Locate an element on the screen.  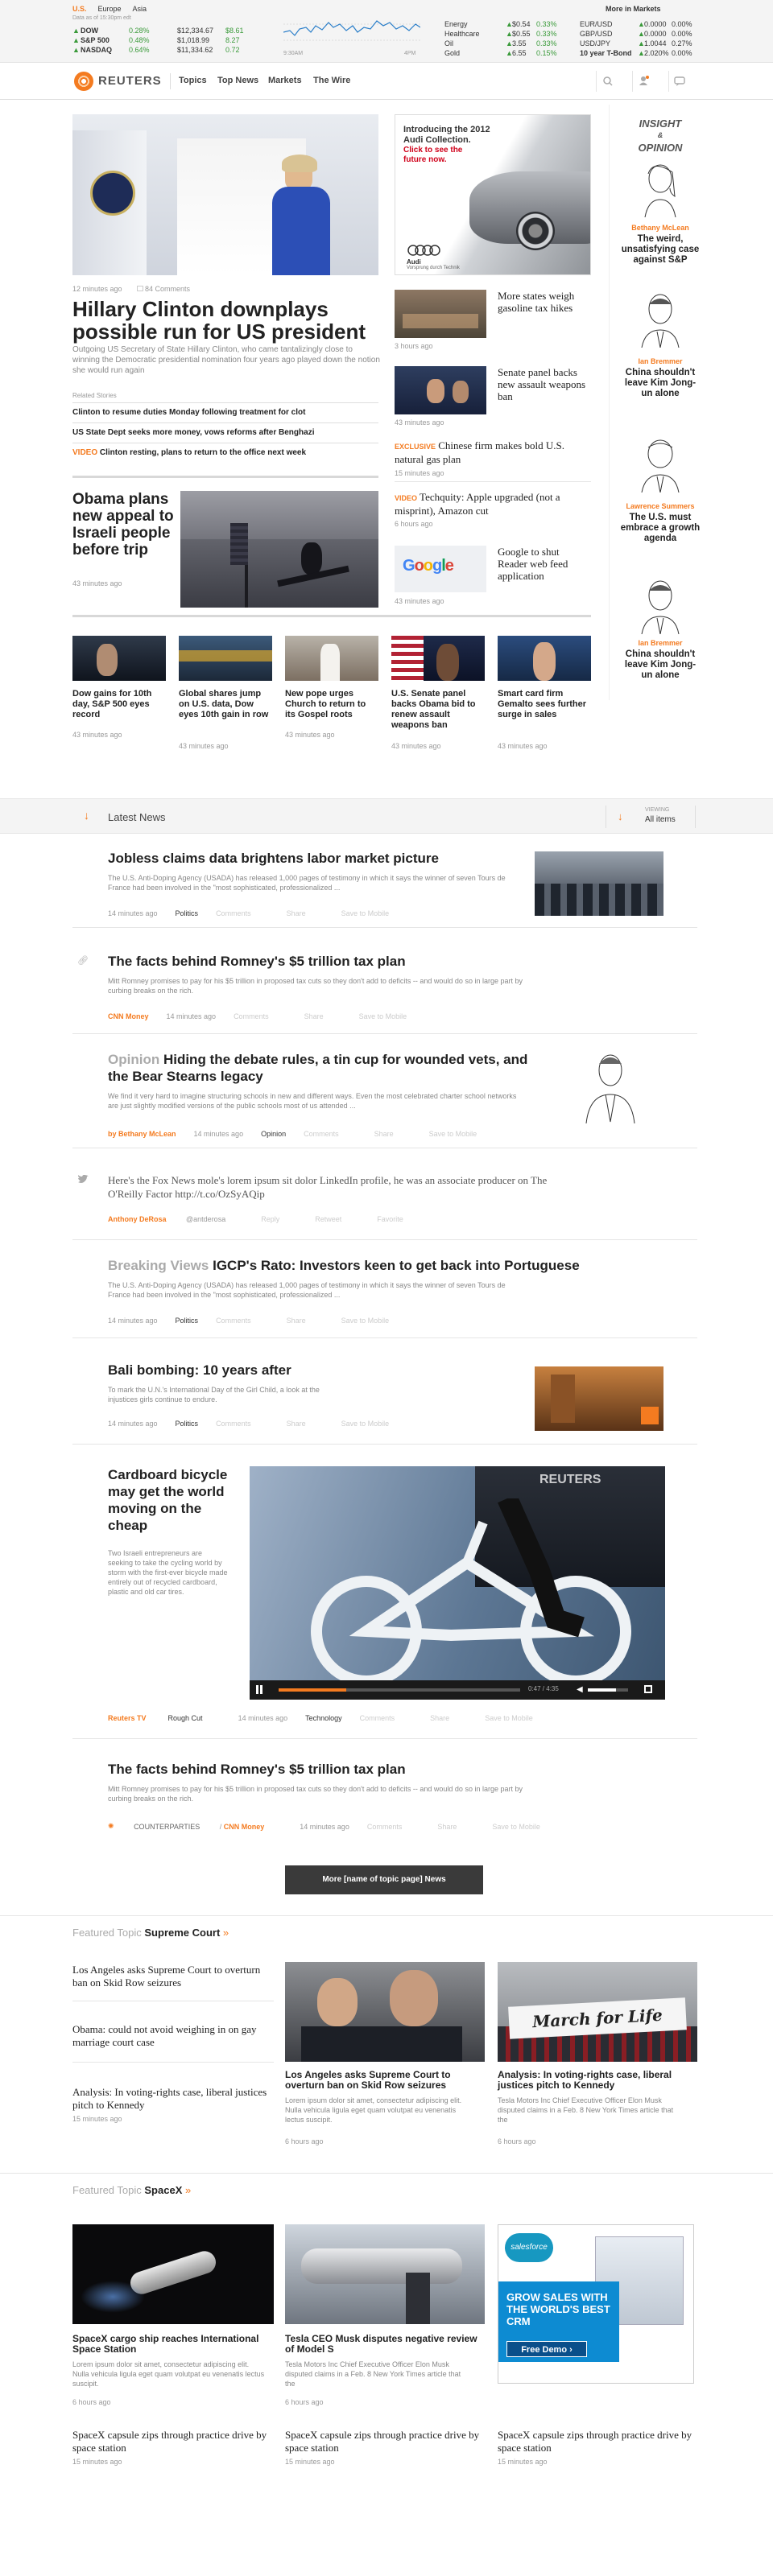
second-story-image is located at coordinates (279, 549).